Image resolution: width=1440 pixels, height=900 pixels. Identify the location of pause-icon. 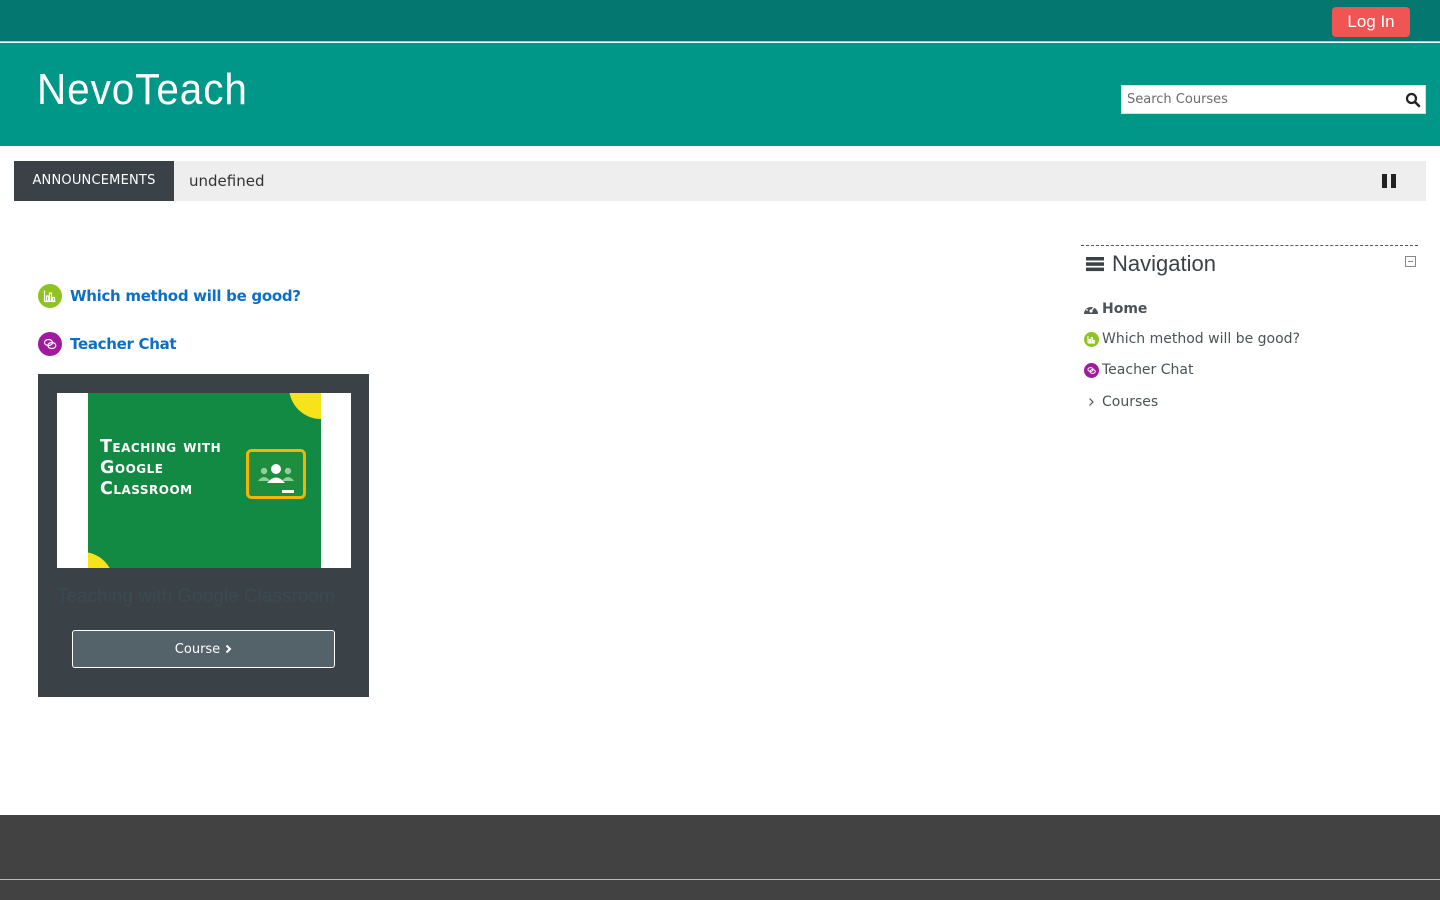
(1389, 181).